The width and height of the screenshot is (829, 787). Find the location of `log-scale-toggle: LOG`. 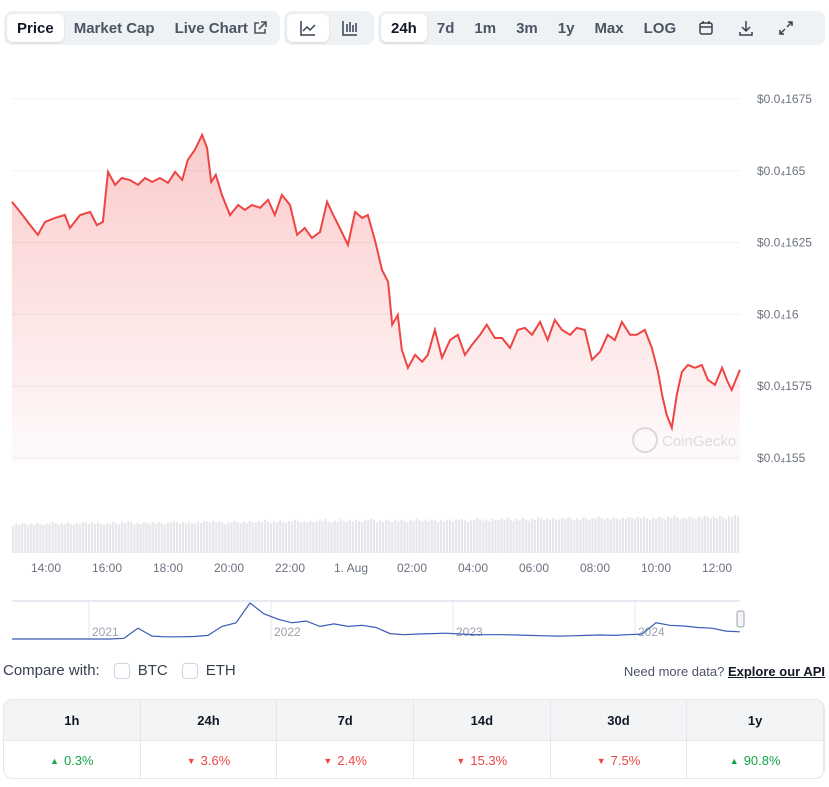

log-scale-toggle: LOG is located at coordinates (660, 28).